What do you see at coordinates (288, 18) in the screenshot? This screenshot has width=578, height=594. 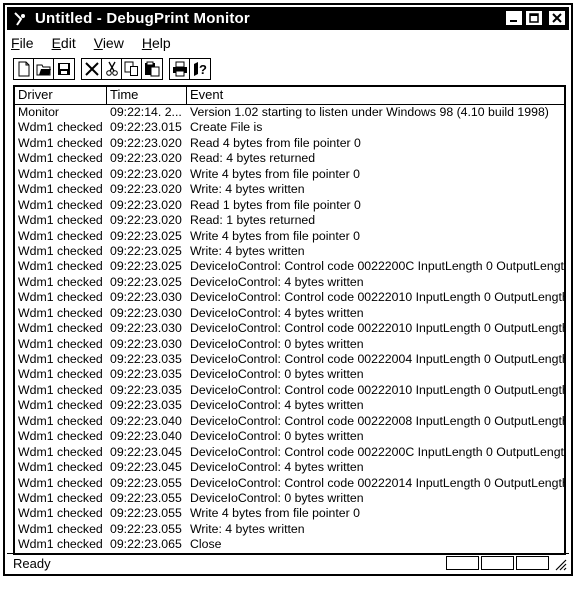 I see `title-bar: Untitled - DebugPrint Monitor` at bounding box center [288, 18].